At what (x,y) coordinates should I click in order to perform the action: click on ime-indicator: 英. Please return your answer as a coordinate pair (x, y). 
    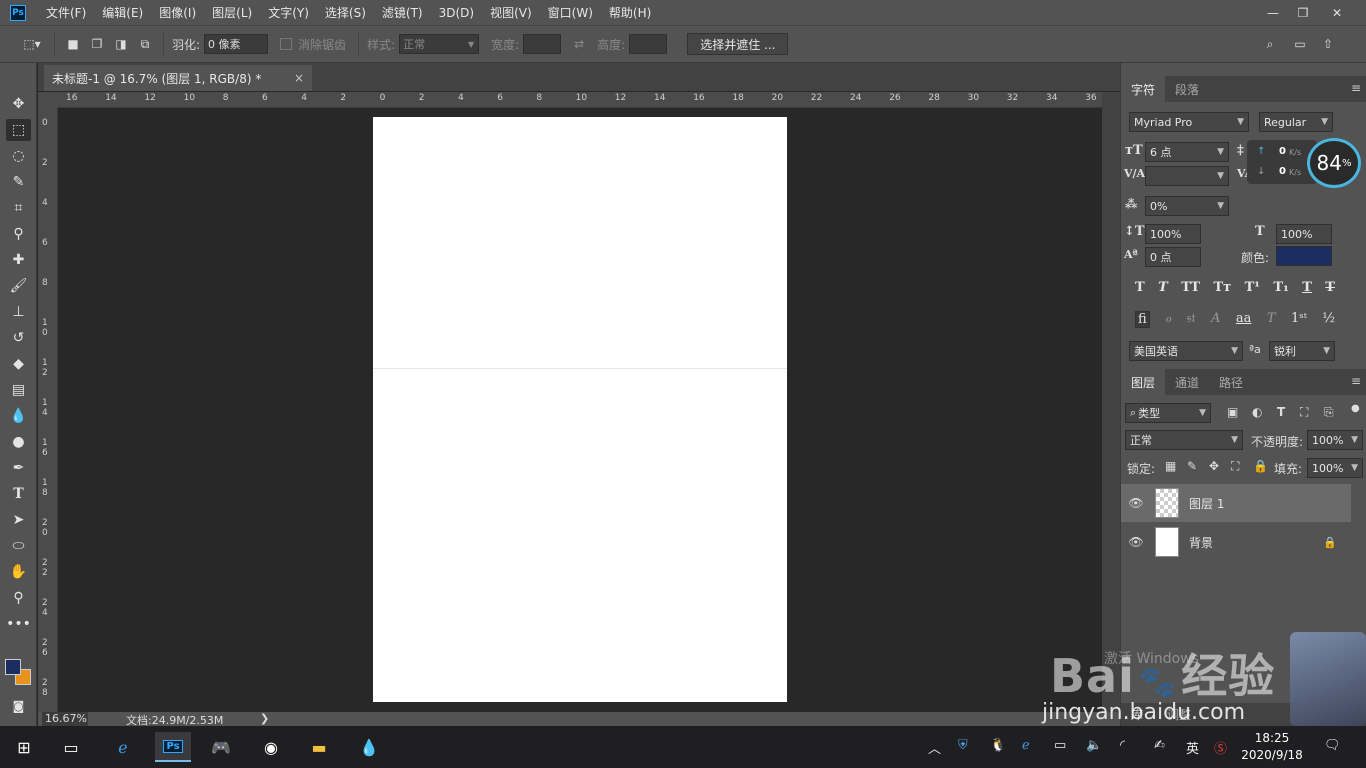
    Looking at the image, I should click on (1192, 747).